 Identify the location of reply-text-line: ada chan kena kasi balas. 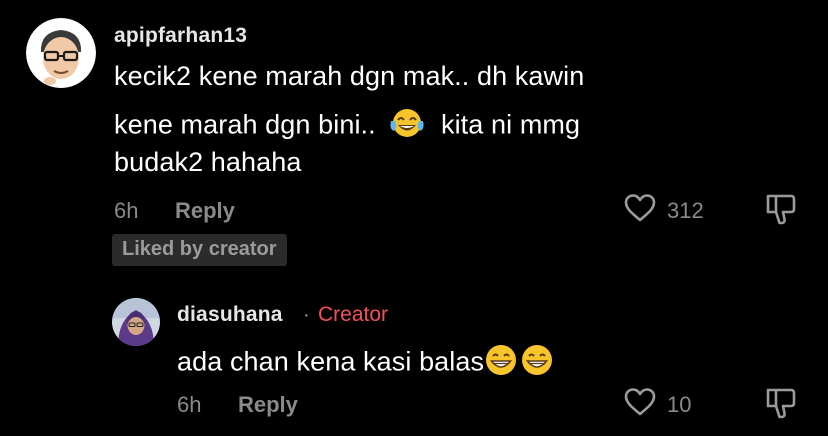
(365, 363).